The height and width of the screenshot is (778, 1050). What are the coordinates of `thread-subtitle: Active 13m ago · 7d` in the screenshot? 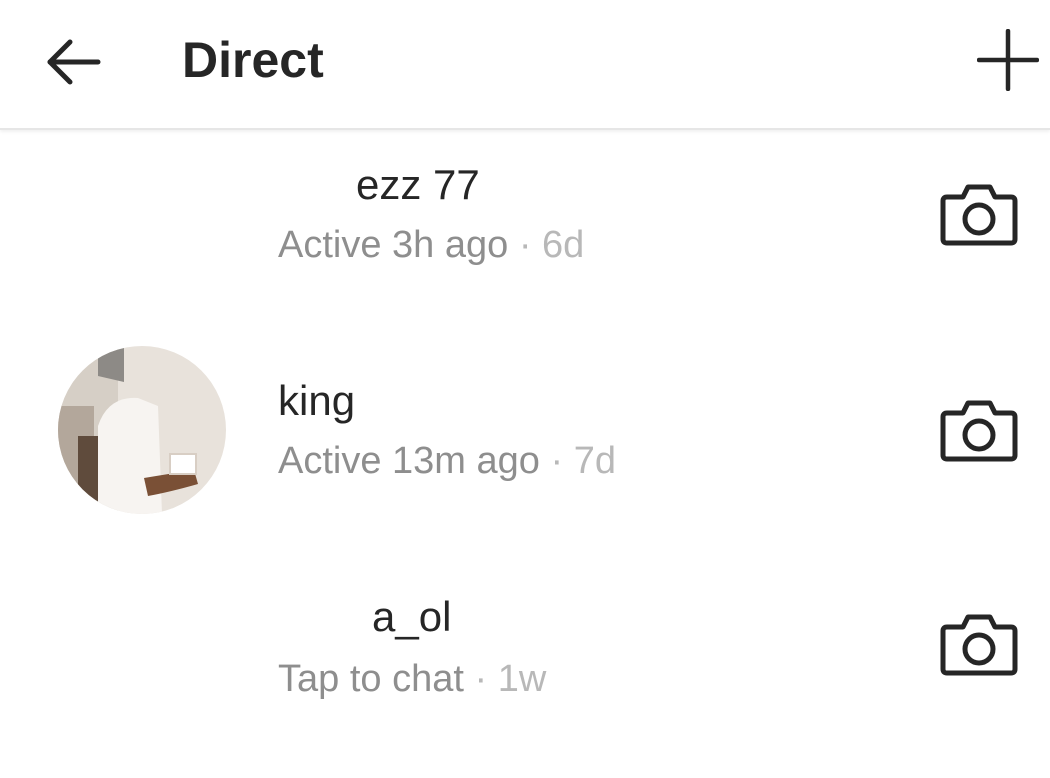 It's located at (447, 461).